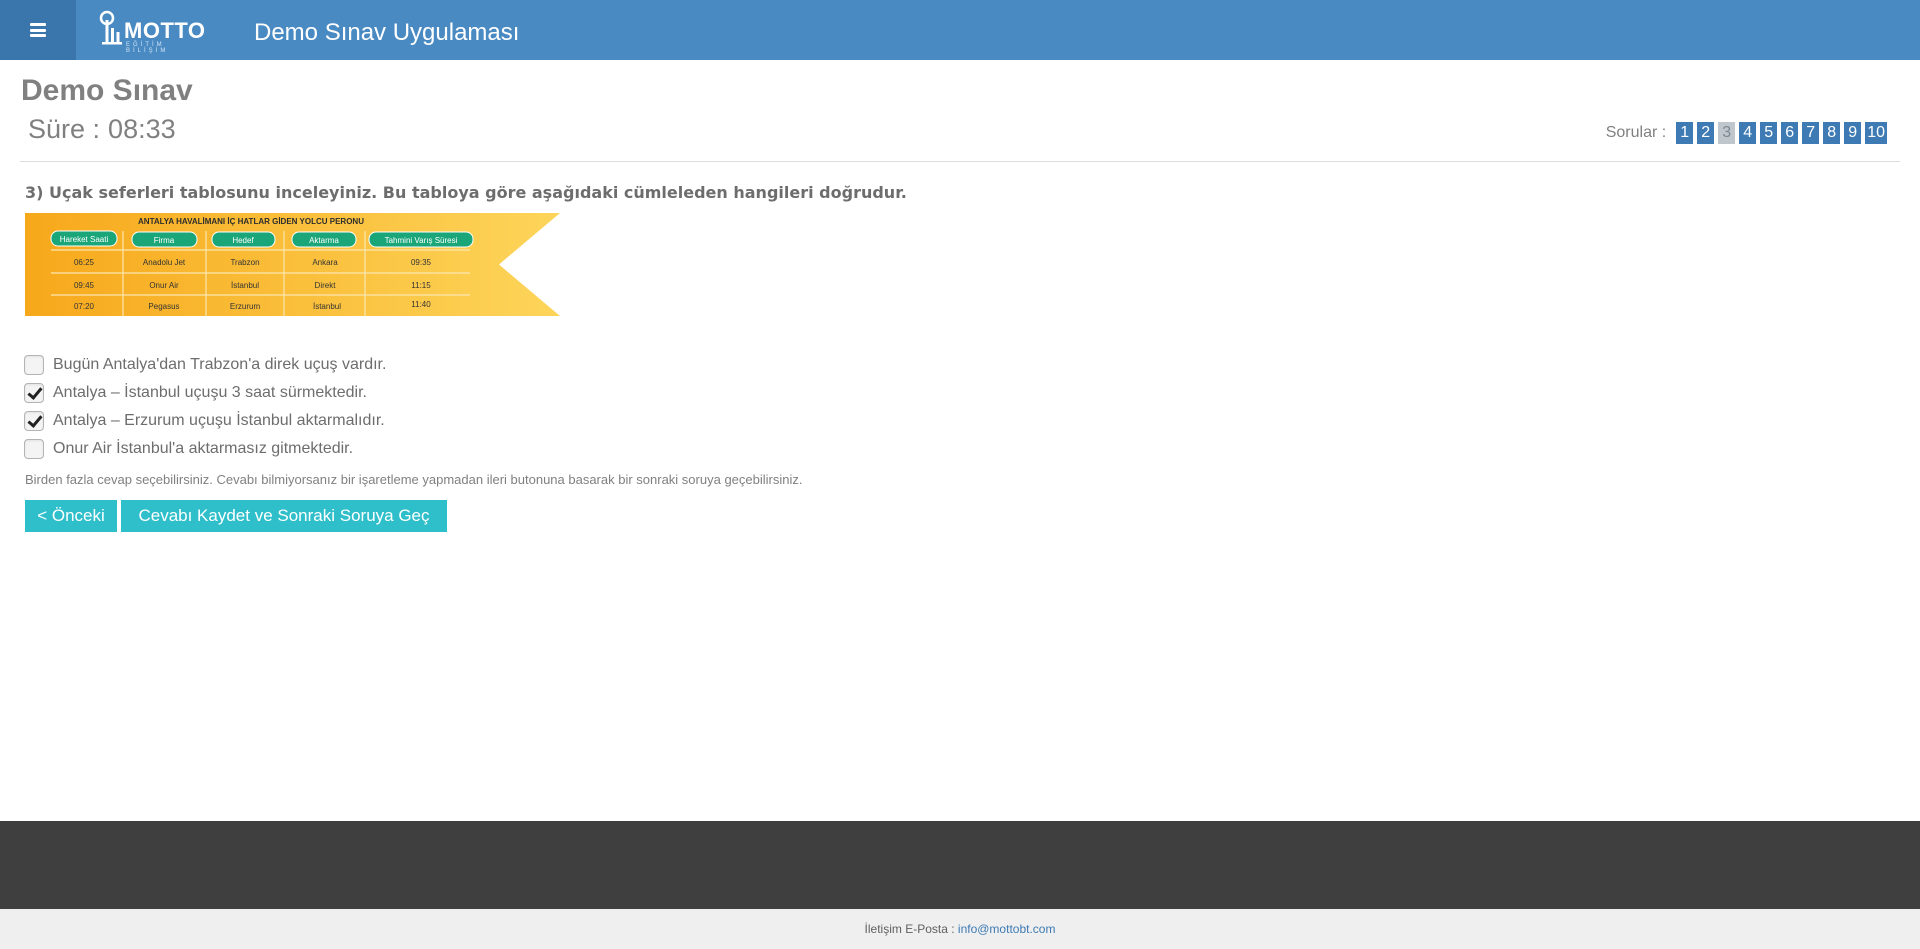  I want to click on question-link-7: 7, so click(1811, 133).